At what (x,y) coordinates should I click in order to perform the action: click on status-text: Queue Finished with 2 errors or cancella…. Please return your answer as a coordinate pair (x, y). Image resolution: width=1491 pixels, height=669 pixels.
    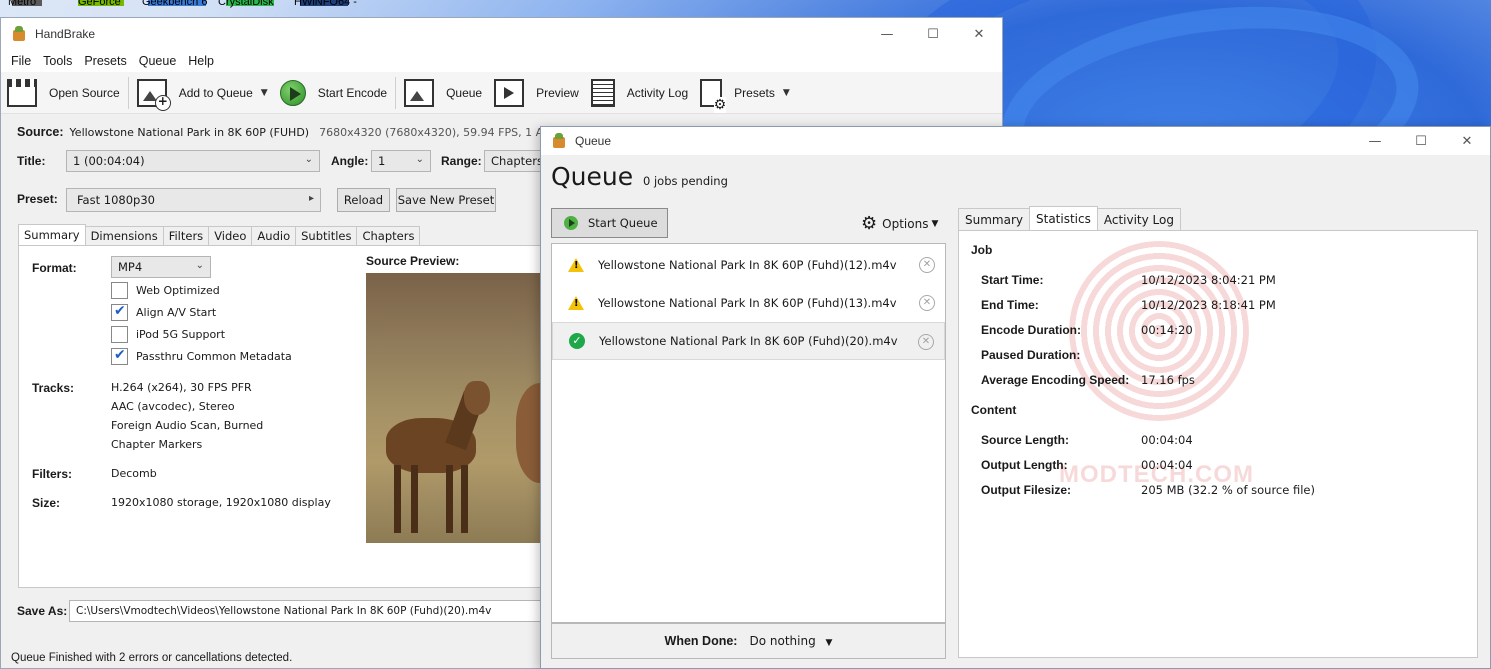
    Looking at the image, I should click on (152, 658).